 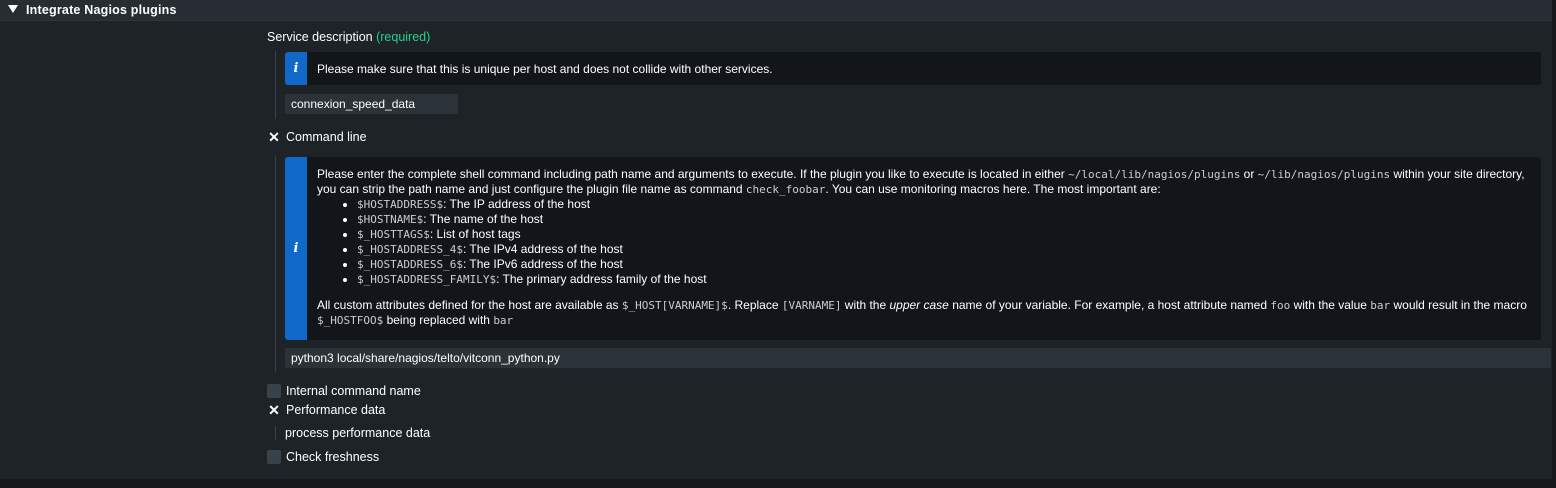 I want to click on help-text: would result in the macro, so click(x=1458, y=305).